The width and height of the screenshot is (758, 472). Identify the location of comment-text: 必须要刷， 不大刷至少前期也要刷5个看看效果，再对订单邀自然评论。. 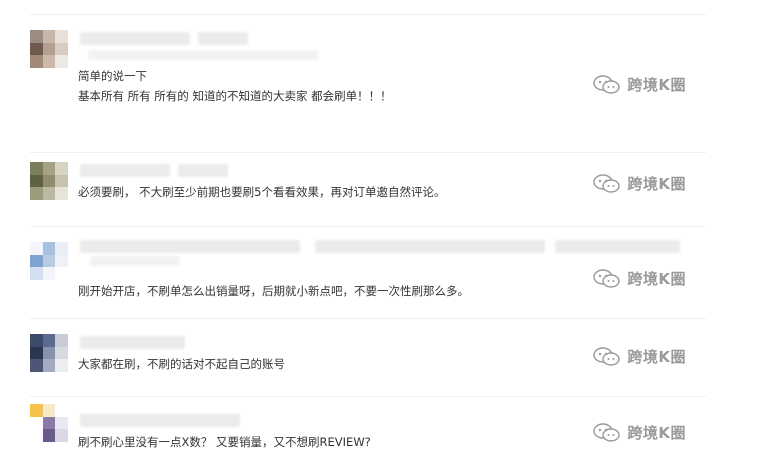
(262, 192).